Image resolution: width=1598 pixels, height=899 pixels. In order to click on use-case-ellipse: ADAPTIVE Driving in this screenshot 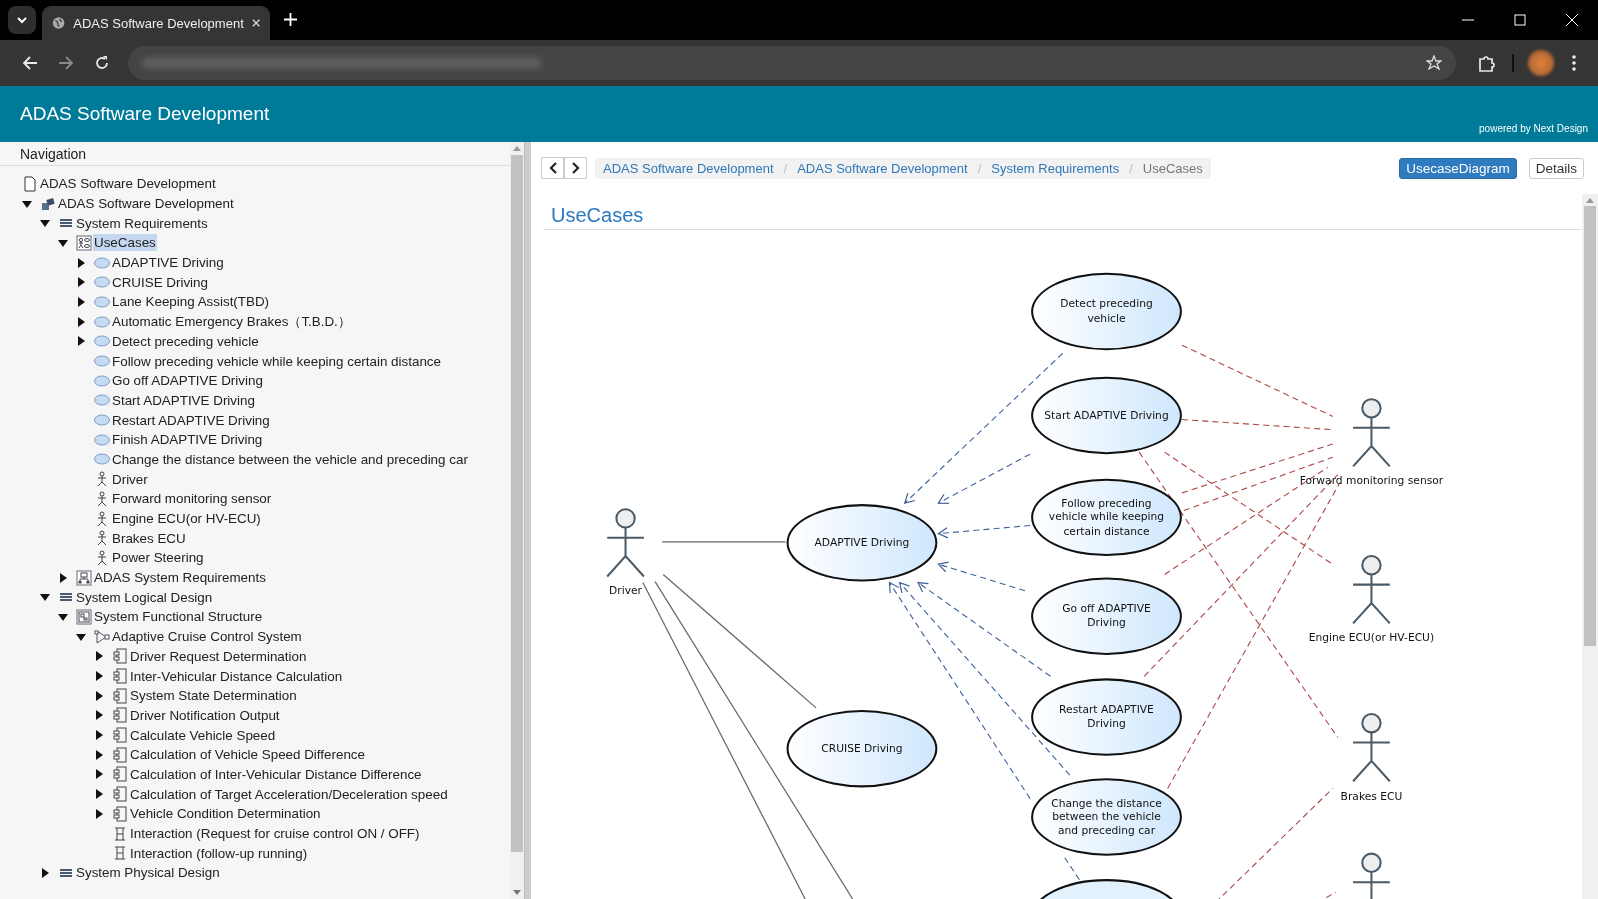, I will do `click(862, 543)`.